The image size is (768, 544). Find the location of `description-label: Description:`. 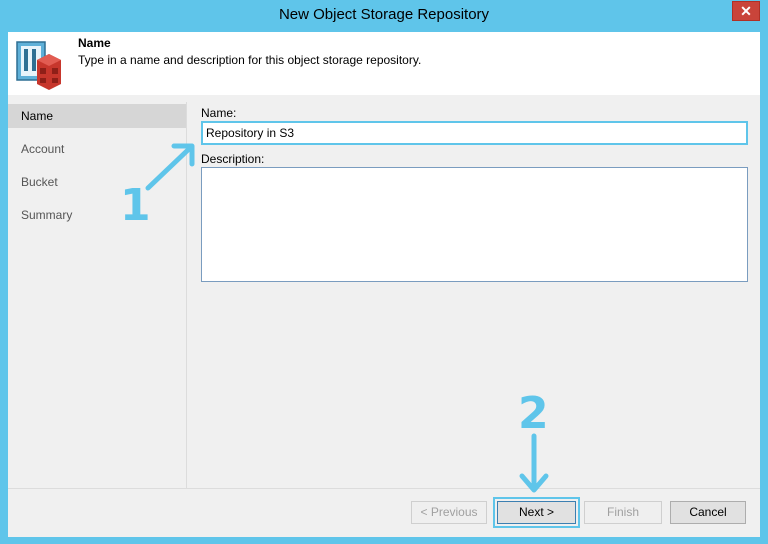

description-label: Description: is located at coordinates (233, 159).